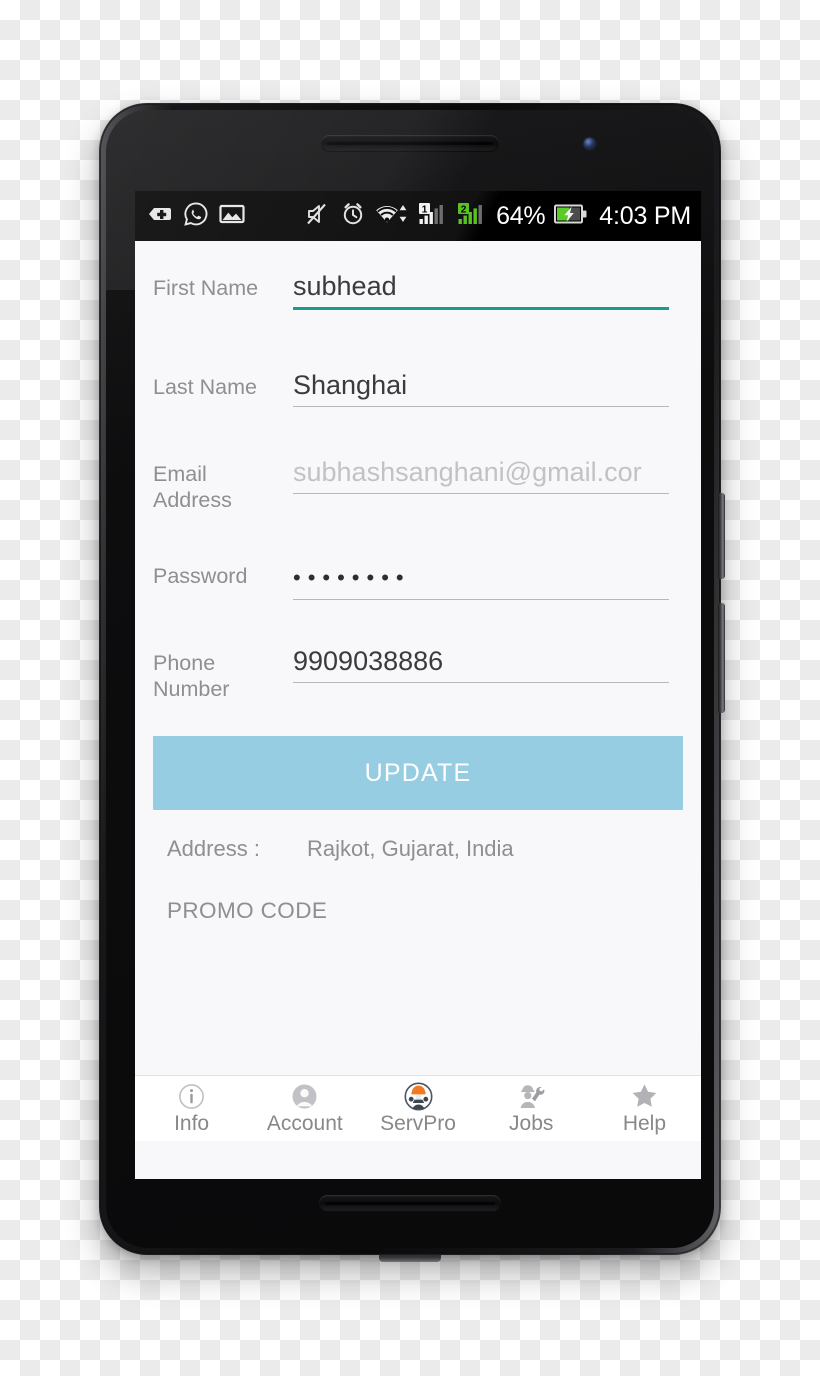  Describe the element at coordinates (392, 216) in the screenshot. I see `wifi-icon` at that location.